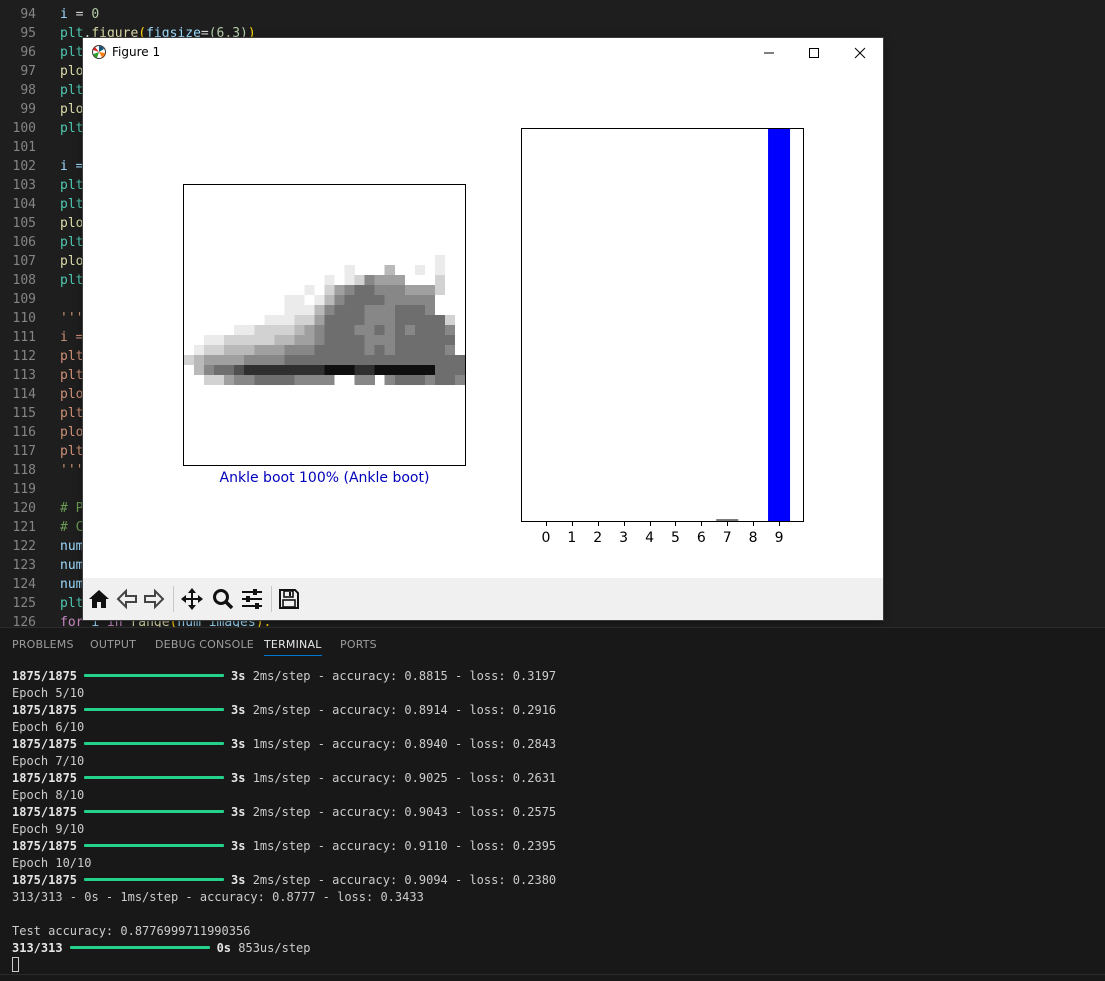  I want to click on home-icon, so click(99, 599).